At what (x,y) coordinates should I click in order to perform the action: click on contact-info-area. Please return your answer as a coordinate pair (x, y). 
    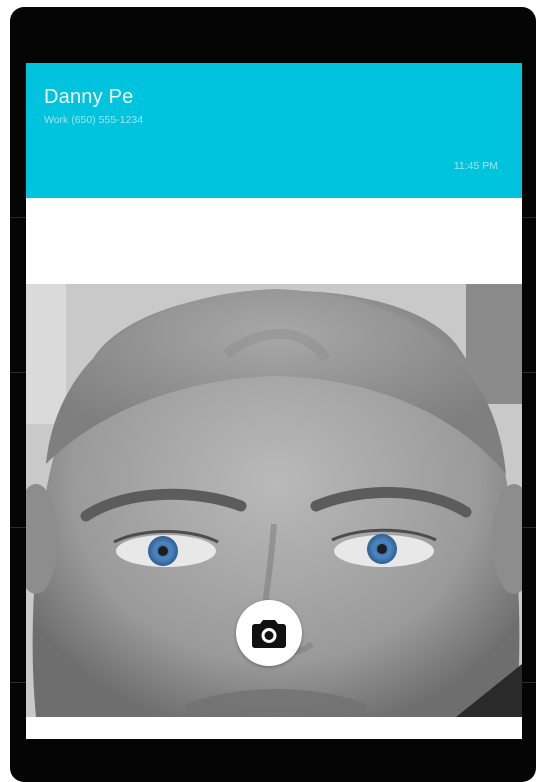
    Looking at the image, I should click on (274, 241).